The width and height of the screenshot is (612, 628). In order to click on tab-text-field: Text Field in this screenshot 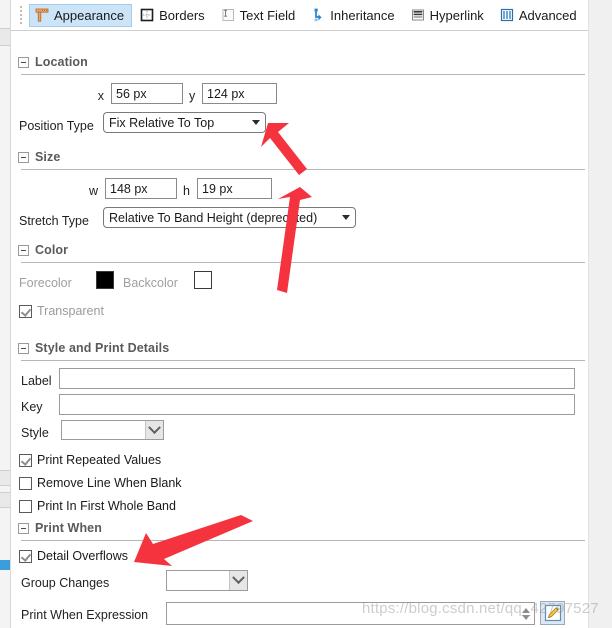, I will do `click(259, 15)`.